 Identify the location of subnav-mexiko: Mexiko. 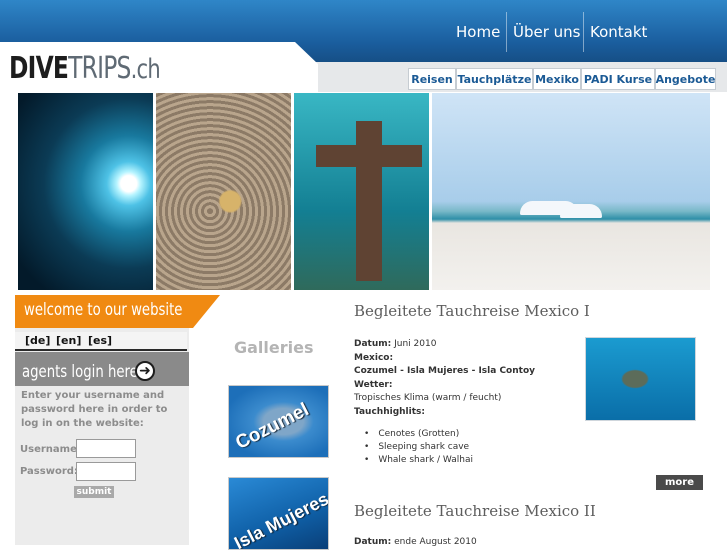
(557, 79).